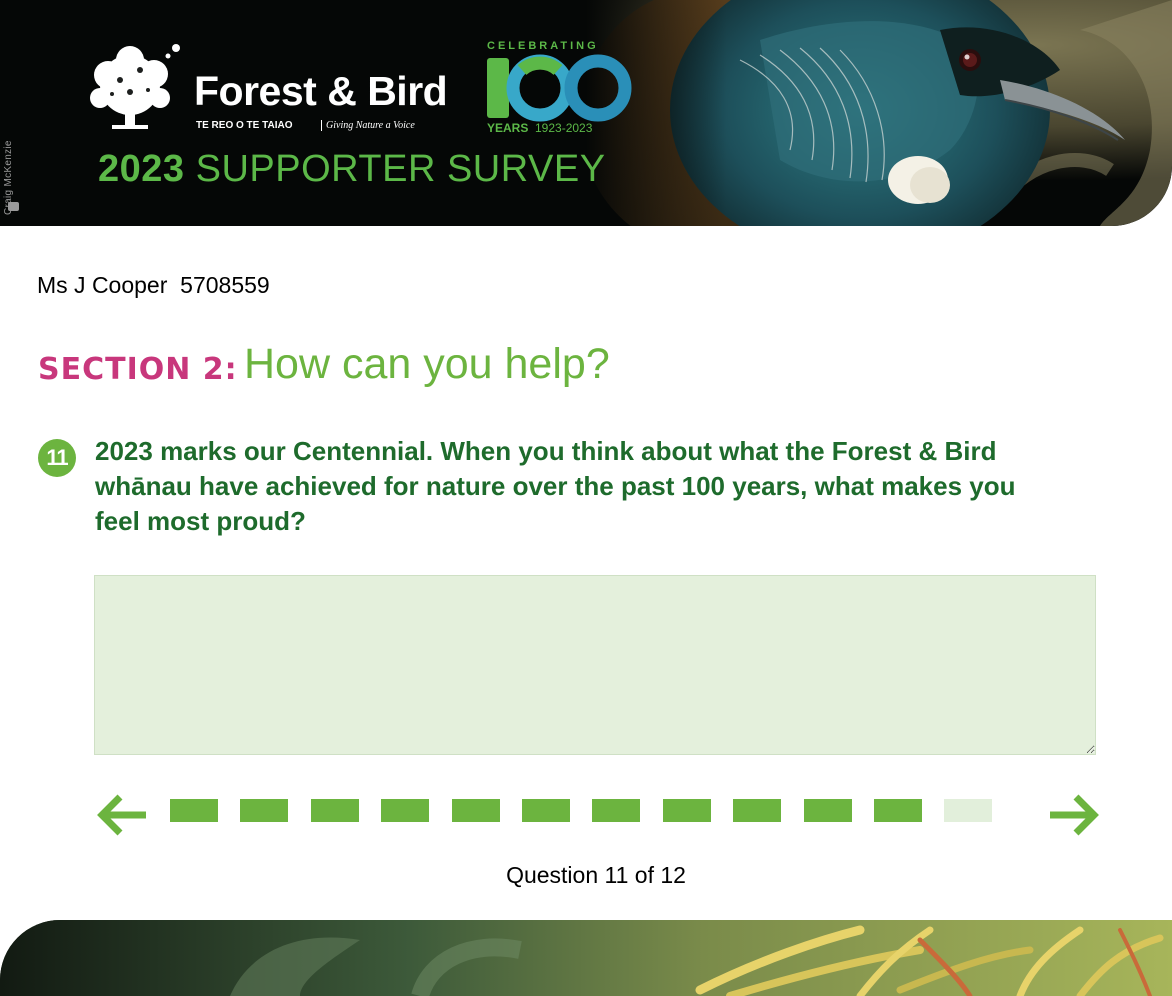  I want to click on section-title: How can you help?, so click(427, 364).